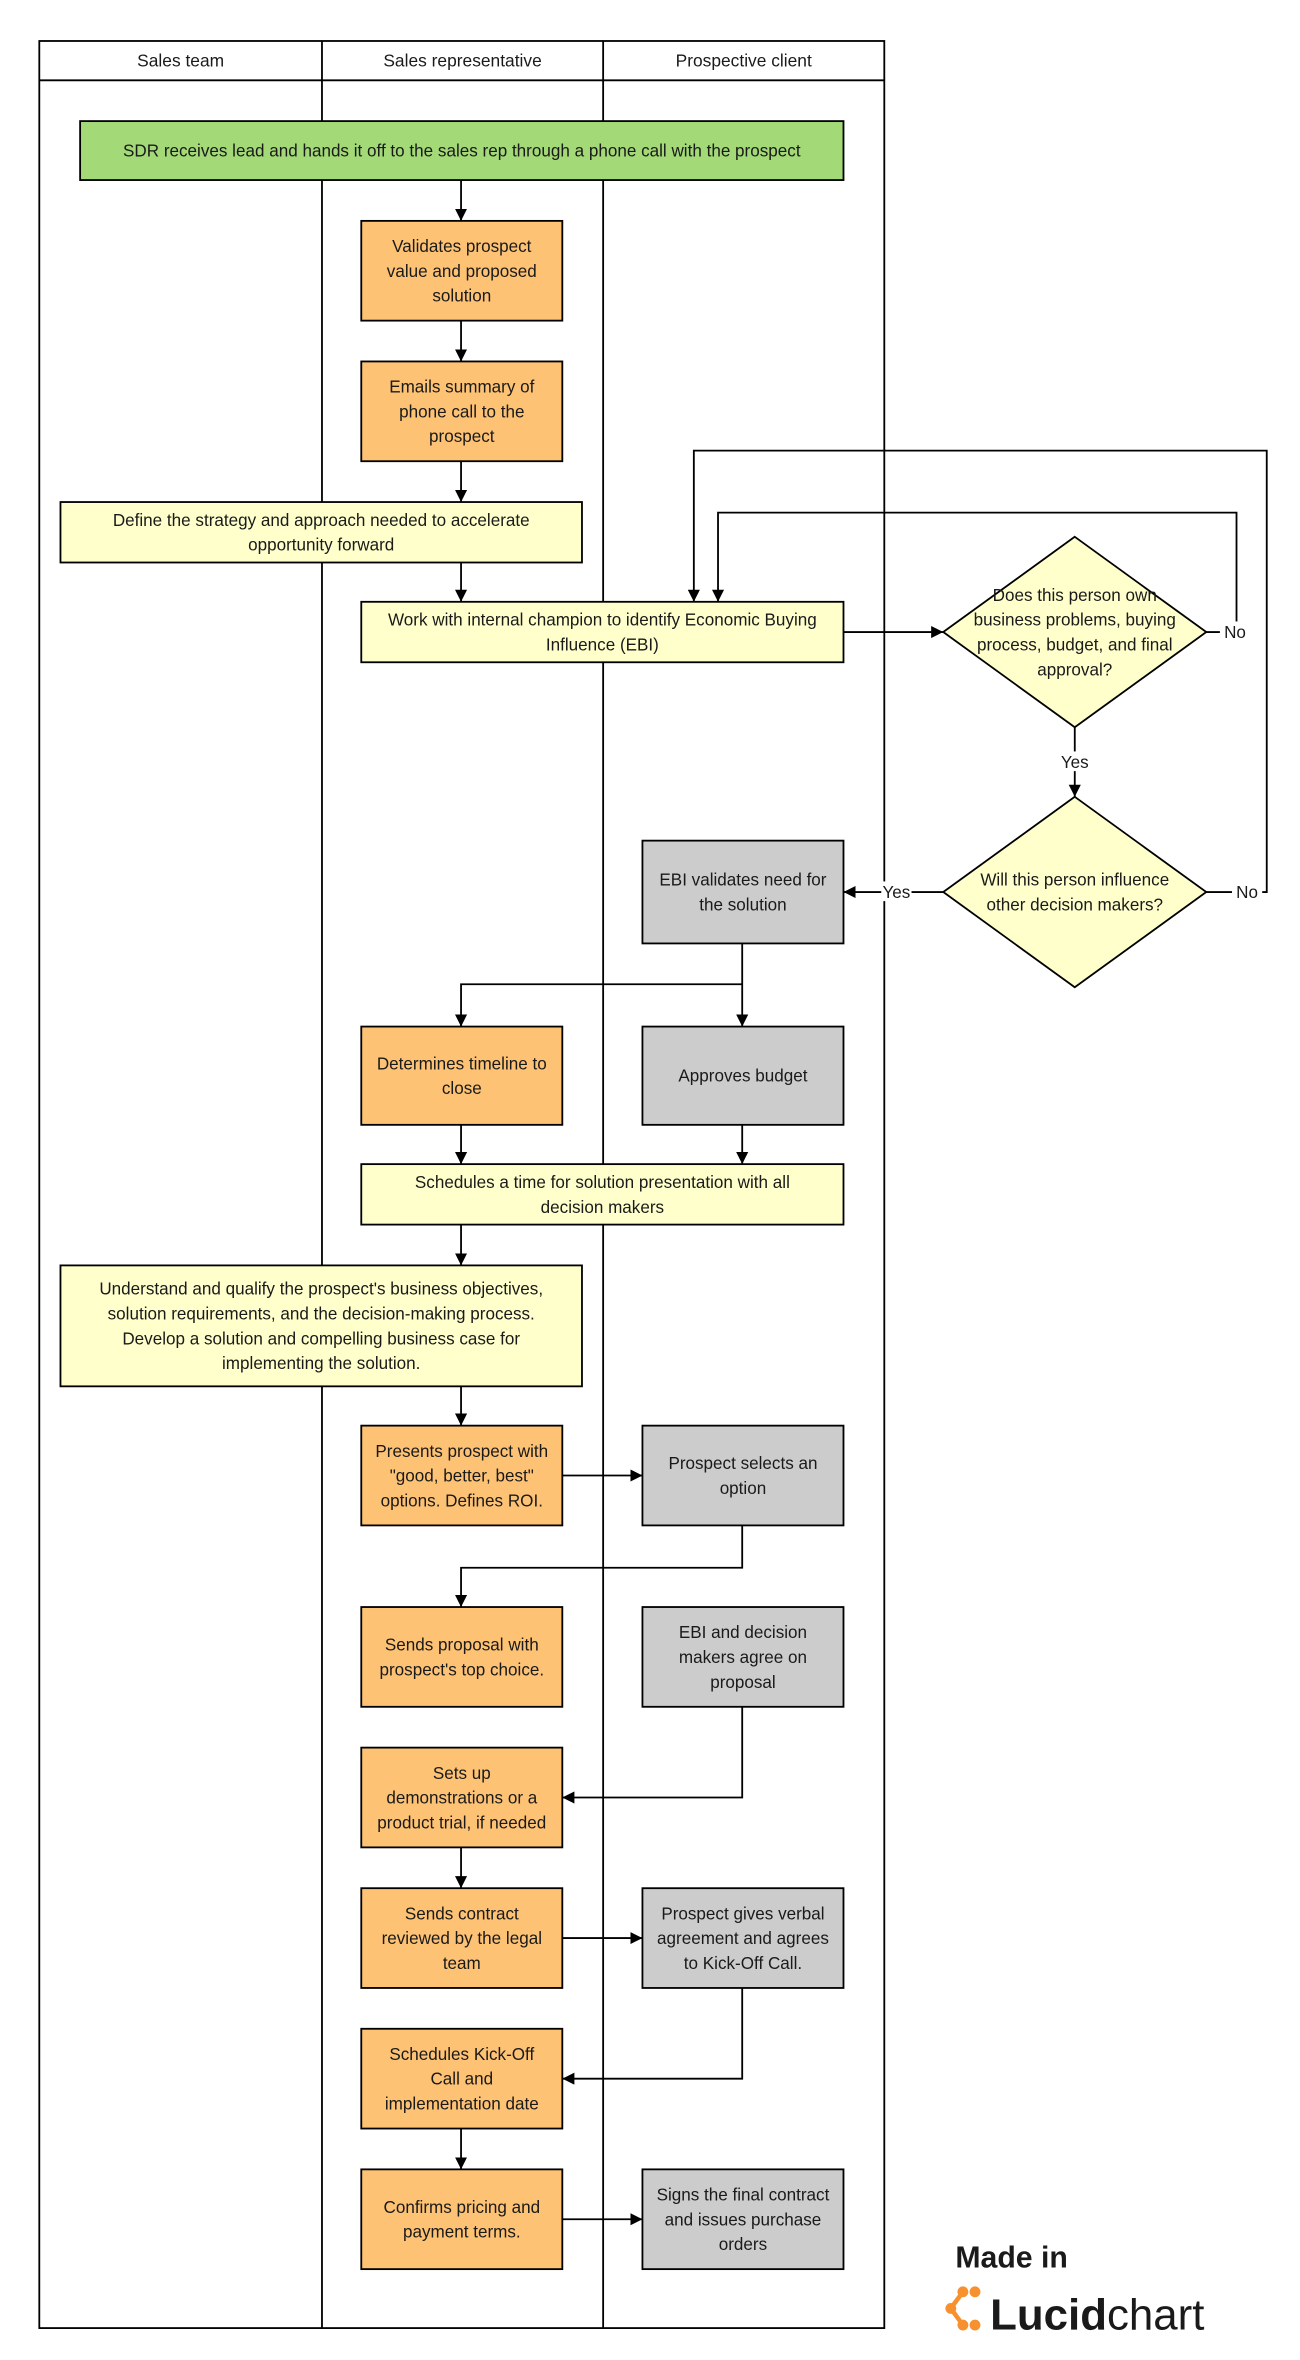  What do you see at coordinates (744, 61) in the screenshot?
I see `lane-header-prospective-client: Prospective client` at bounding box center [744, 61].